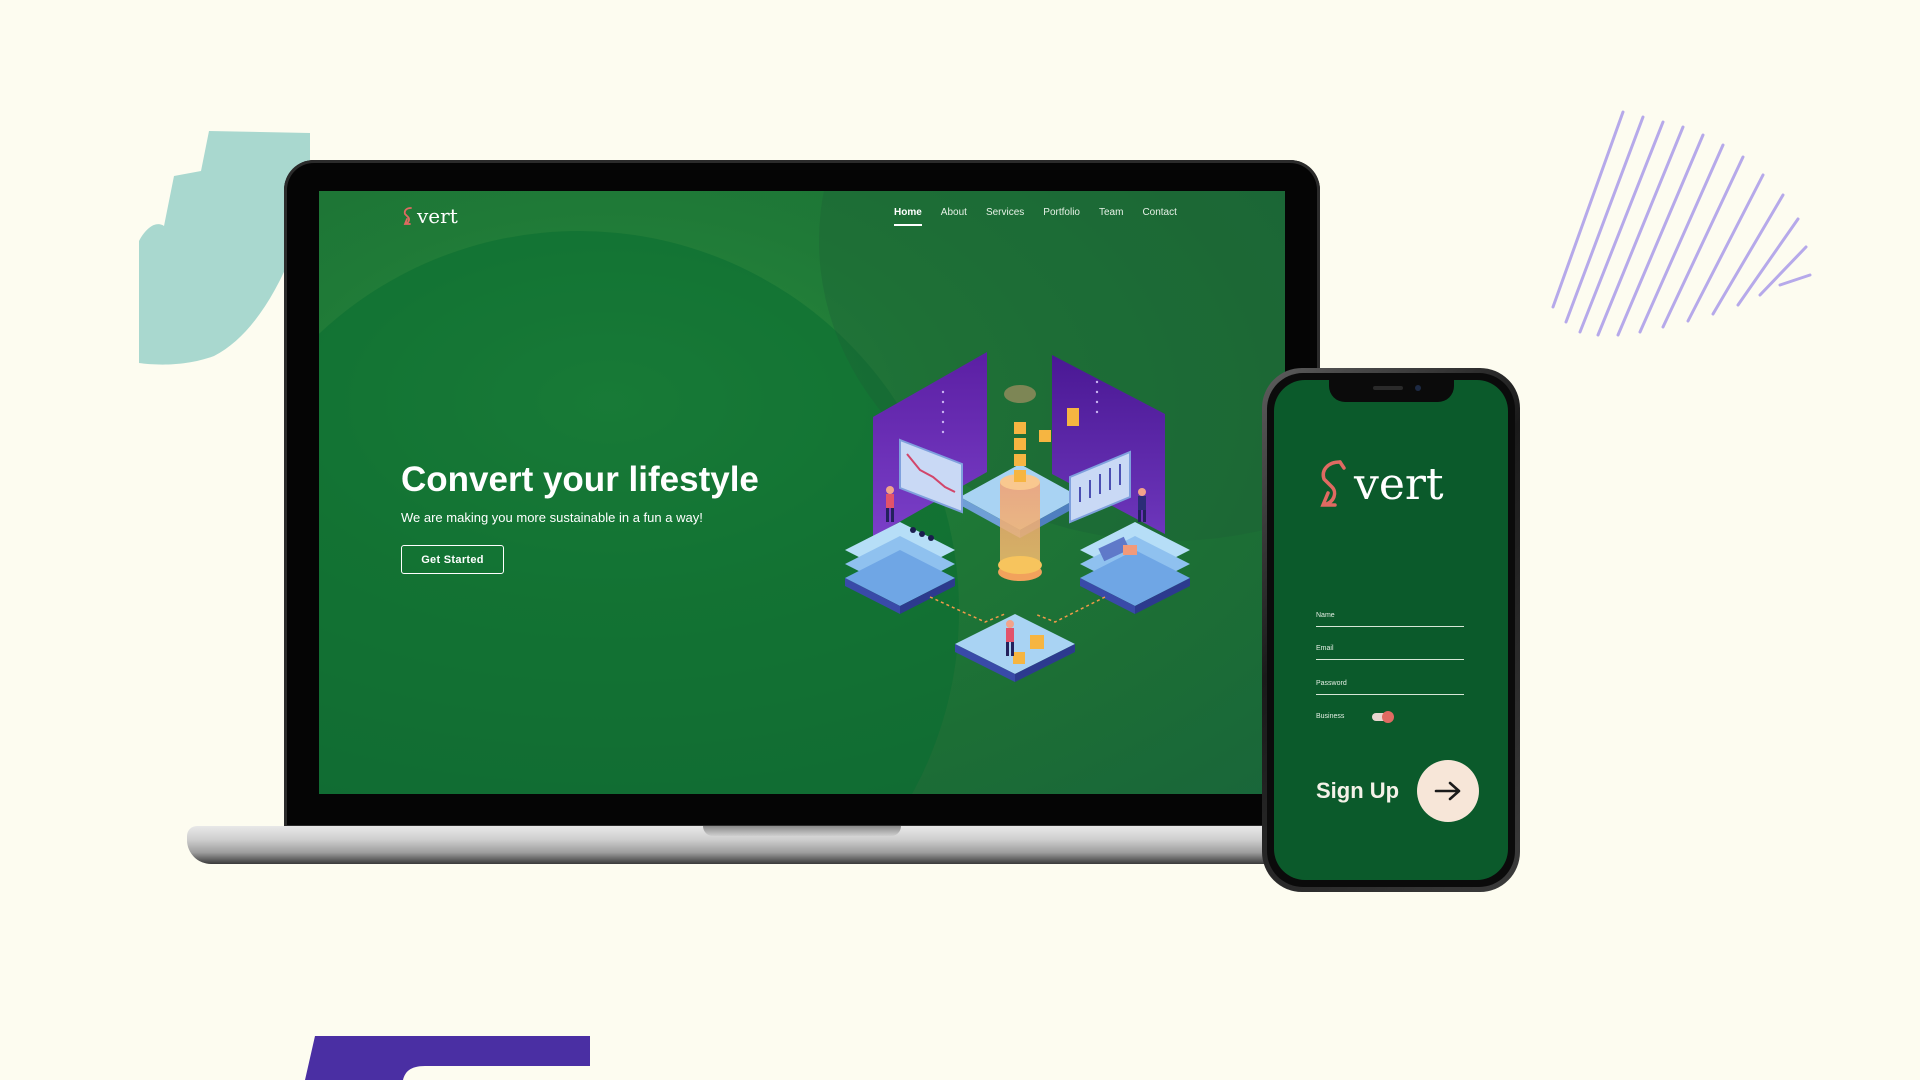 This screenshot has width=1920, height=1080. I want to click on toggle-knob, so click(1388, 717).